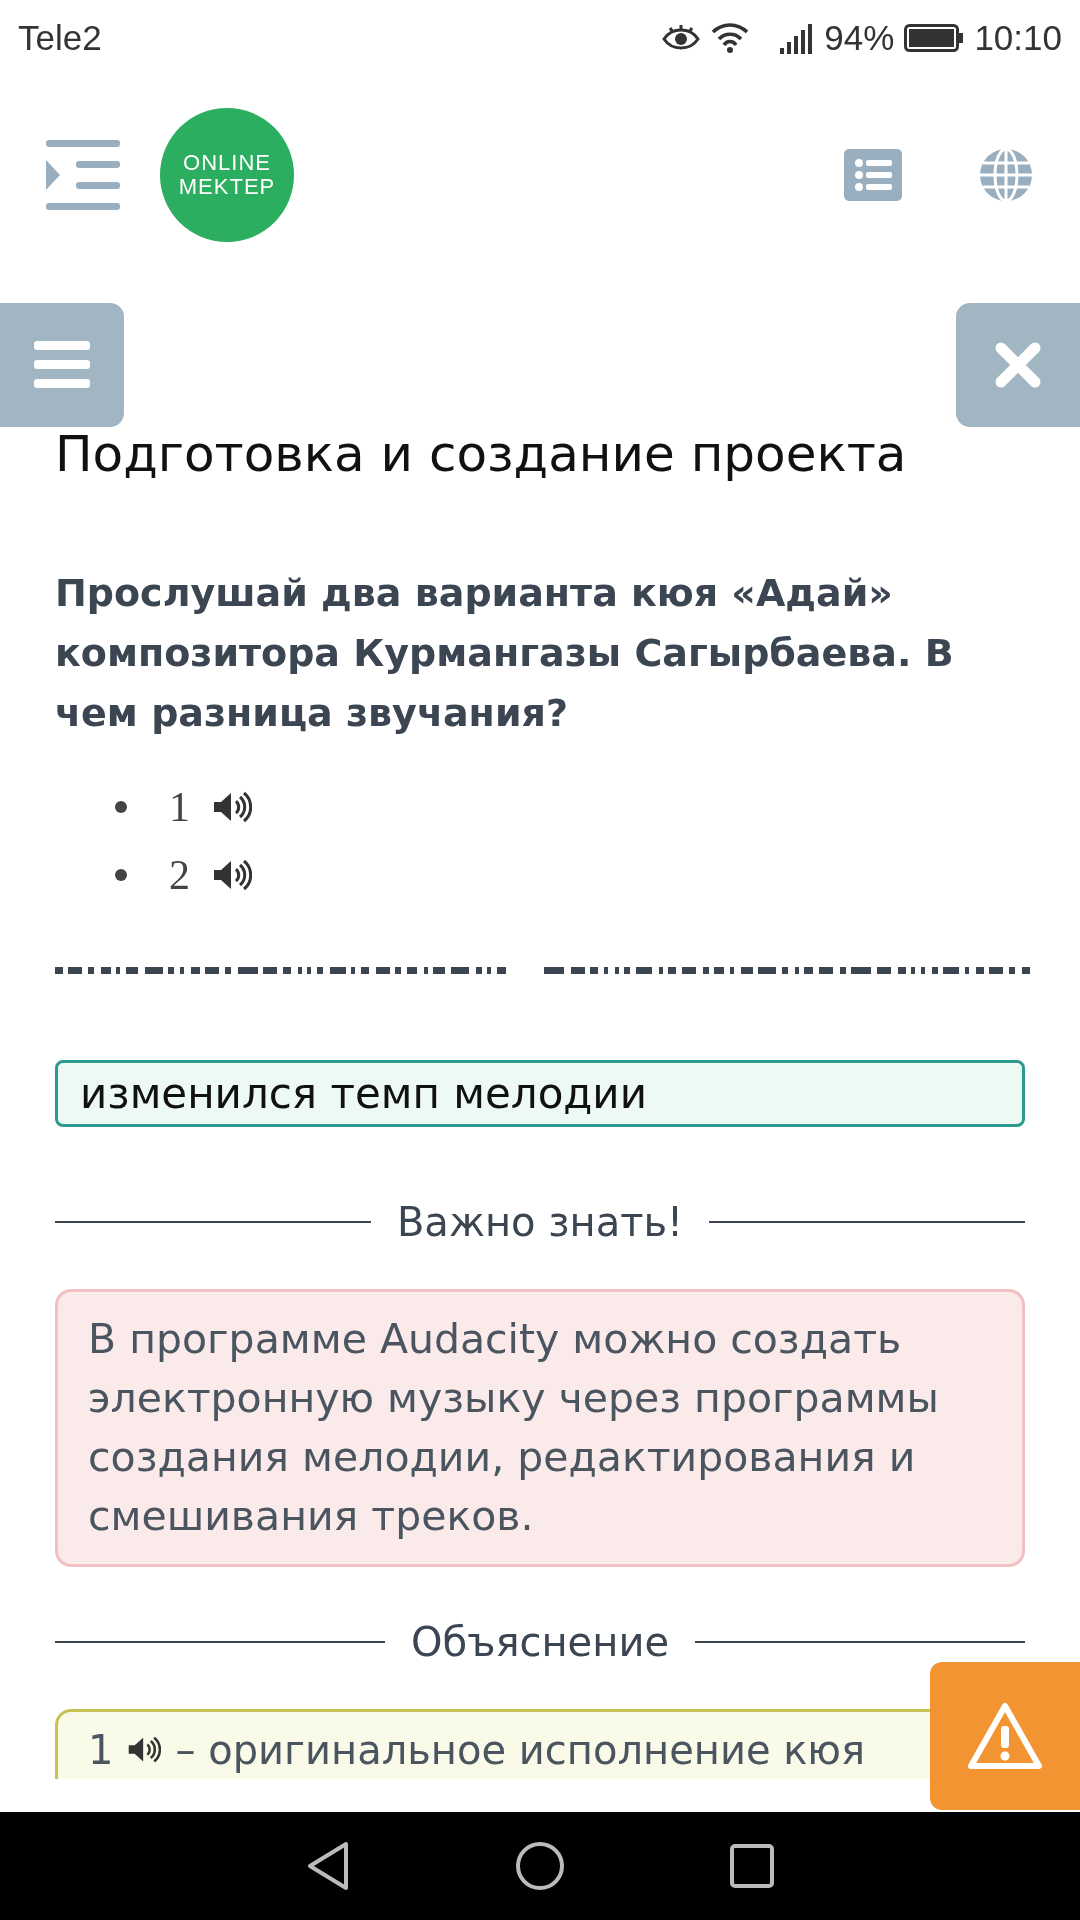 The width and height of the screenshot is (1080, 1920). What do you see at coordinates (481, 454) in the screenshot?
I see `lesson-title: Подготовка и создание проекта` at bounding box center [481, 454].